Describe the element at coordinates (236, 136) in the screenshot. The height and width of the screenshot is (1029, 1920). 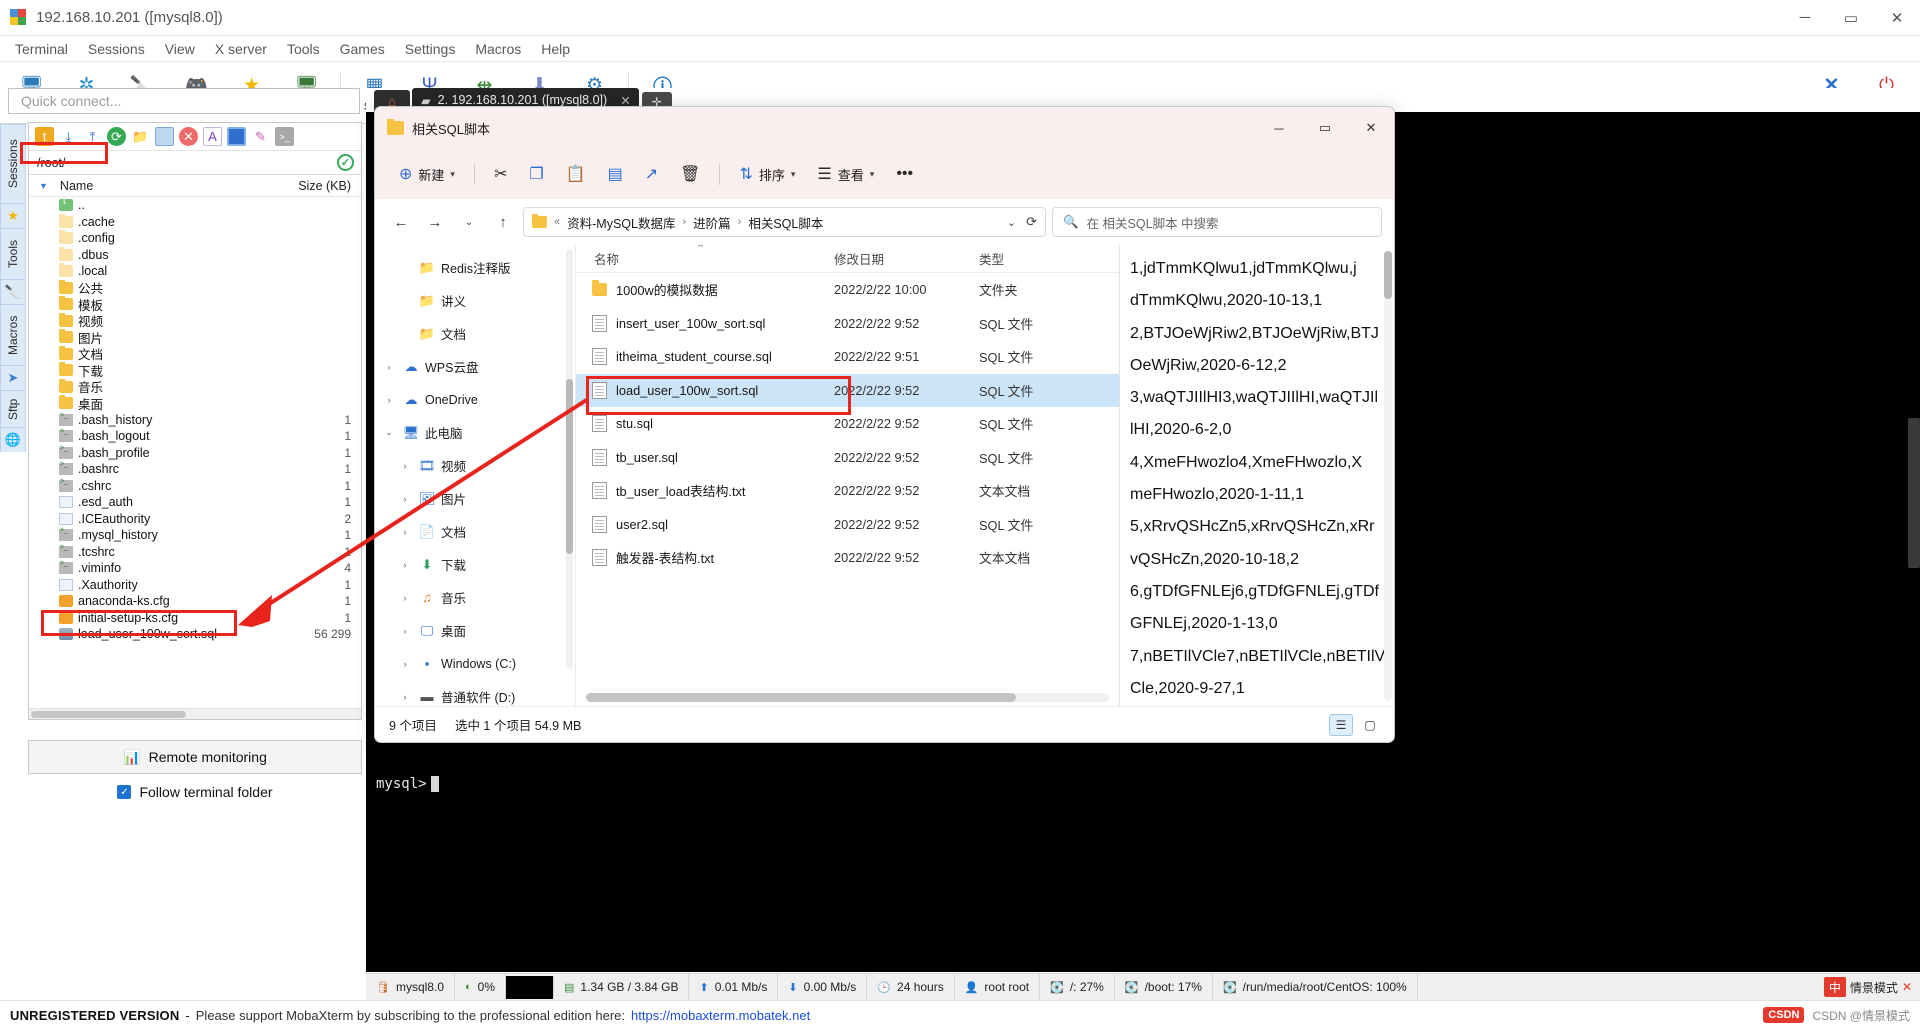
I see `binary-mode-icon` at that location.